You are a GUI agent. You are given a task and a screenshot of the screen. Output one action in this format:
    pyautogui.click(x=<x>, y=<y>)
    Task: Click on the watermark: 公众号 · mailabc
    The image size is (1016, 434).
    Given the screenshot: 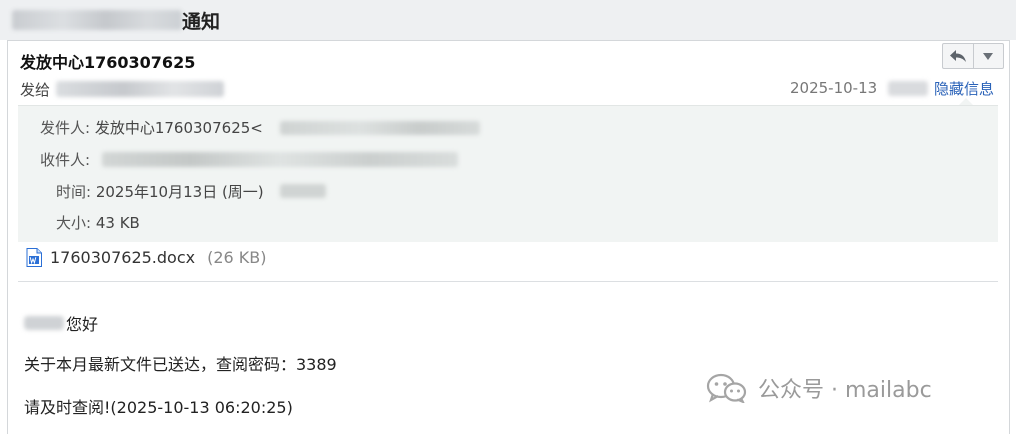 What is the action you would take?
    pyautogui.click(x=819, y=388)
    